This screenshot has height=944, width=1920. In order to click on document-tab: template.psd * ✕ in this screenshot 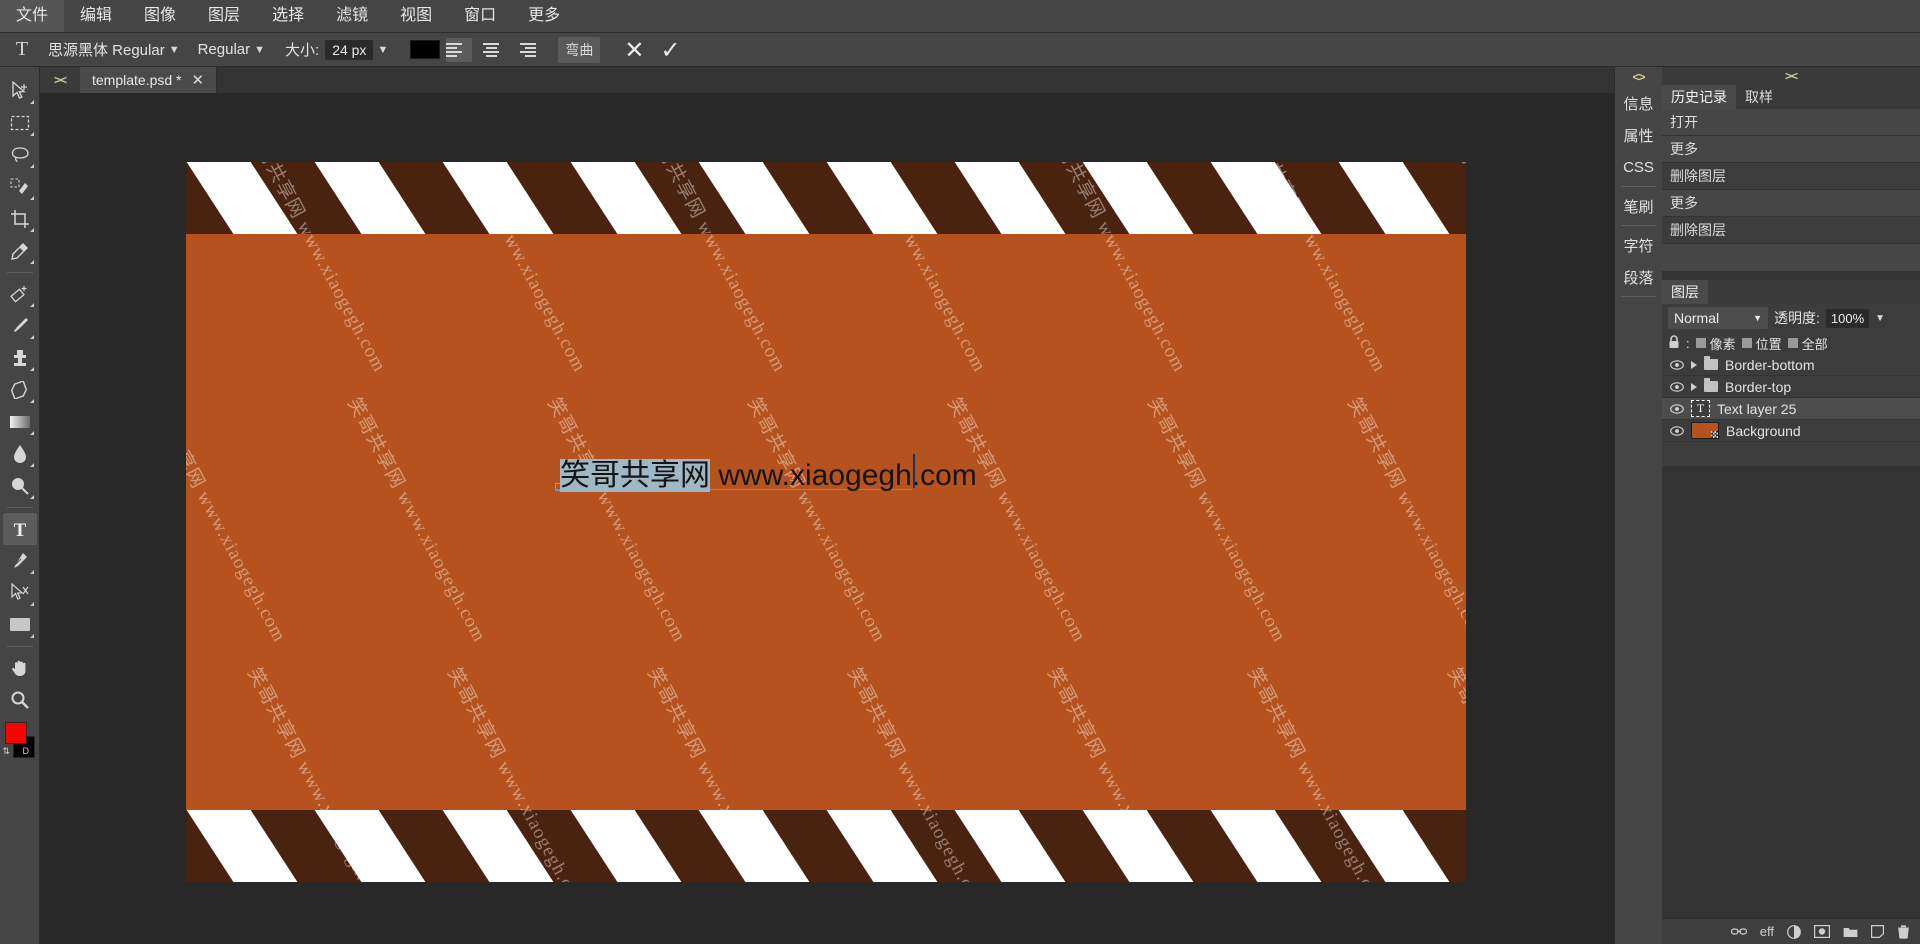, I will do `click(149, 80)`.